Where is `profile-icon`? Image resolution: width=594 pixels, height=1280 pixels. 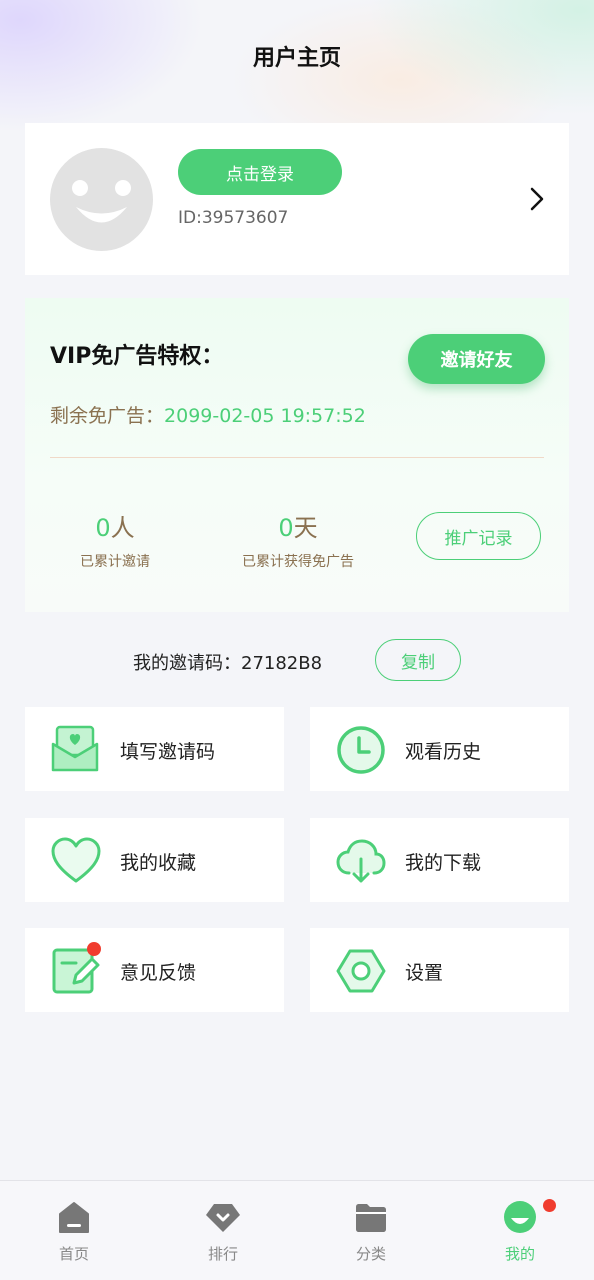
profile-icon is located at coordinates (520, 1217).